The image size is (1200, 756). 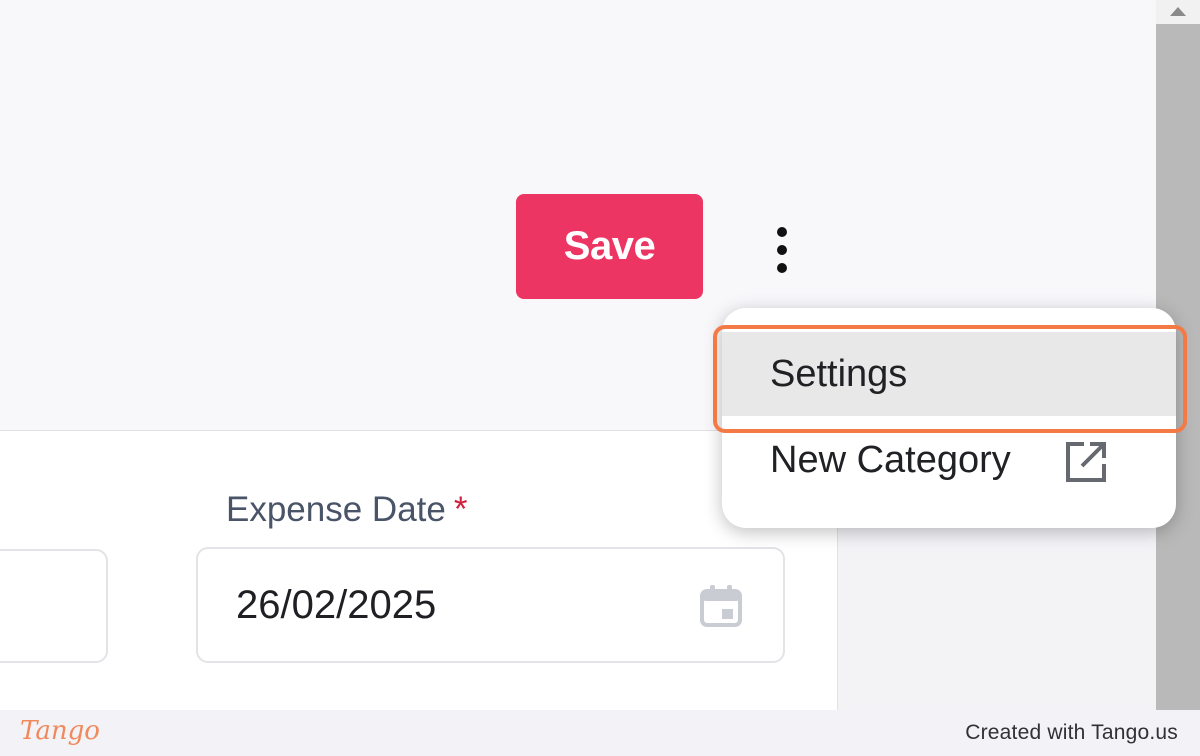 I want to click on options-dropdown-menu: Settings New Category, so click(x=949, y=418).